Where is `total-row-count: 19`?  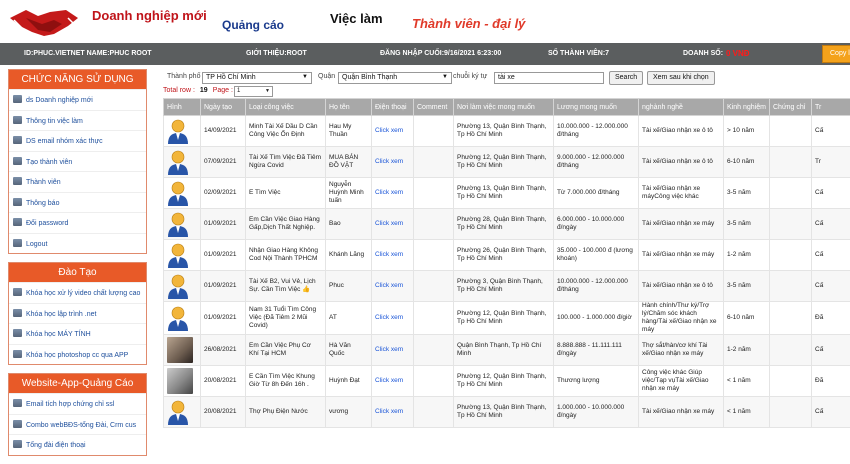
total-row-count: 19 is located at coordinates (204, 90).